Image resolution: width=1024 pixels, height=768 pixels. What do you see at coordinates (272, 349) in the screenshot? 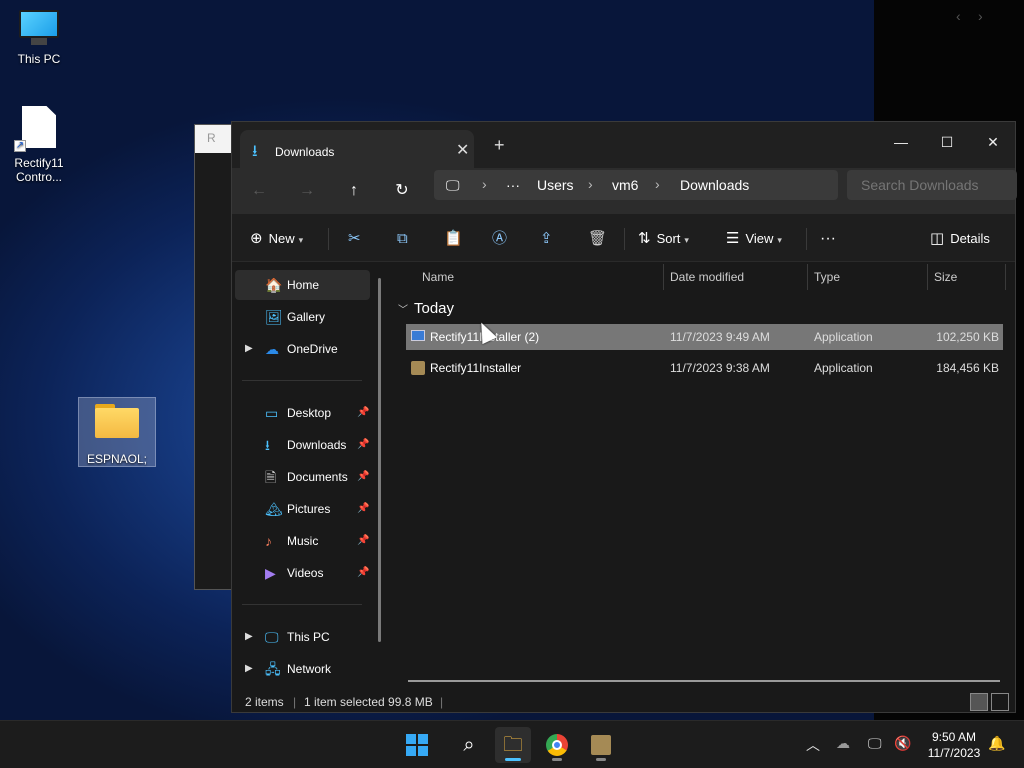
I see `cloud-icon: ☁` at bounding box center [272, 349].